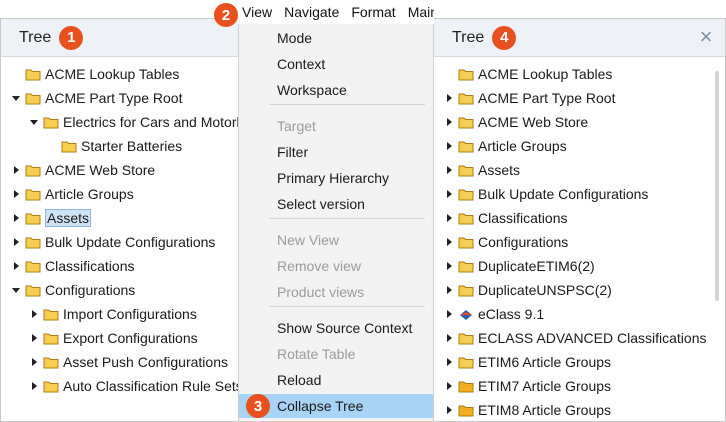 This screenshot has width=726, height=422. What do you see at coordinates (545, 290) in the screenshot?
I see `tree-item-label: DuplicateUNSPSC(2)` at bounding box center [545, 290].